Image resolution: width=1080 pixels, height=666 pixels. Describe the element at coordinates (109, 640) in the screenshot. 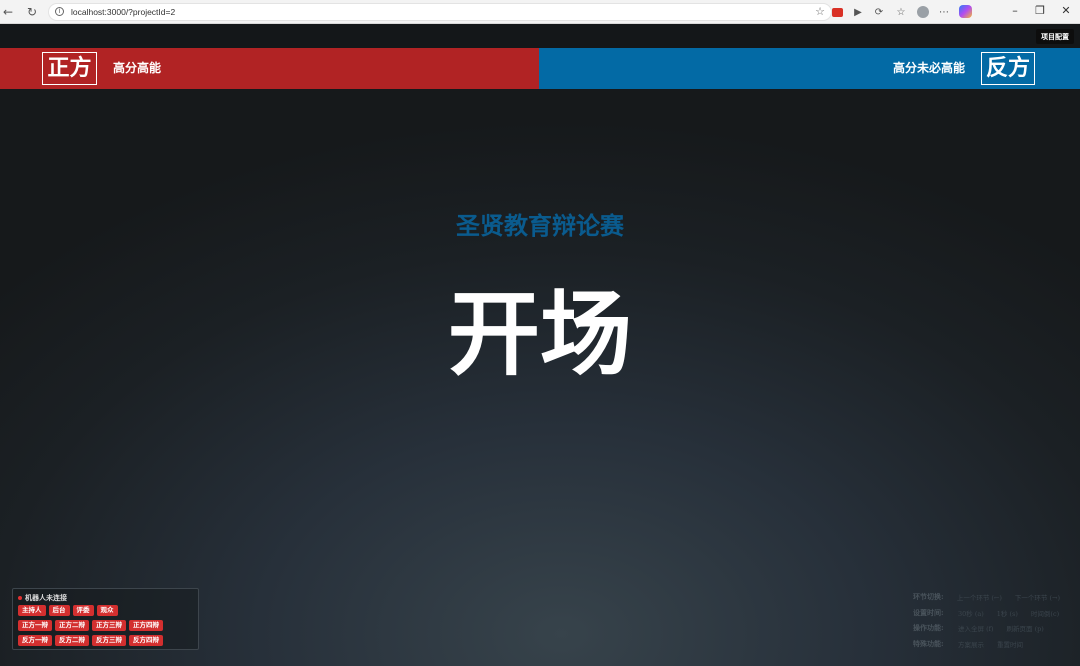

I see `role-button-con-3: 反方三辩` at that location.